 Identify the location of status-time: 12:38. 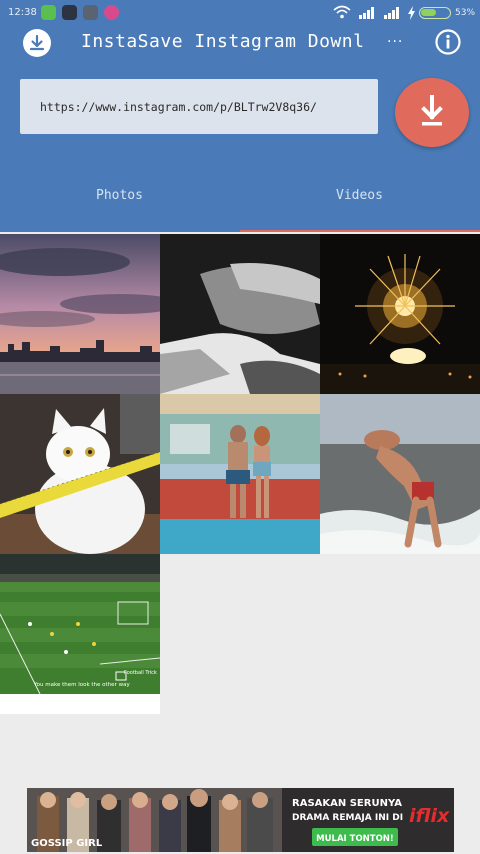
(22, 12).